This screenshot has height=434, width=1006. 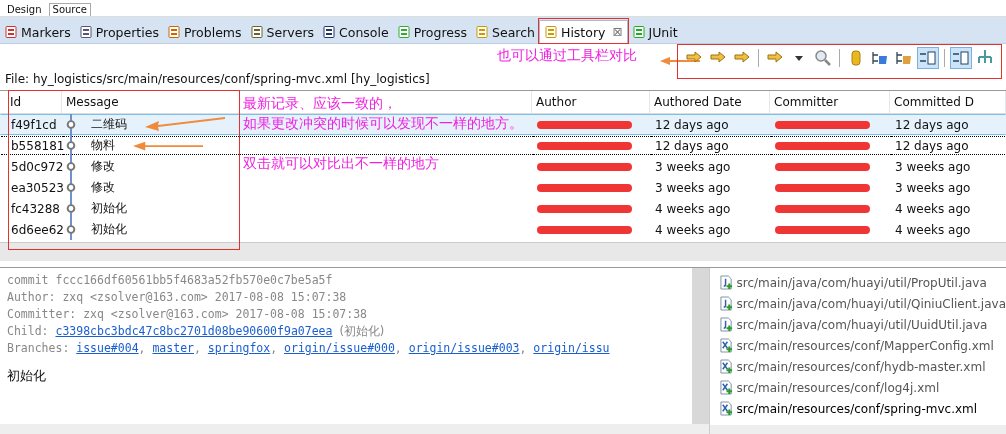 I want to click on view-tab: Progress, so click(x=432, y=32).